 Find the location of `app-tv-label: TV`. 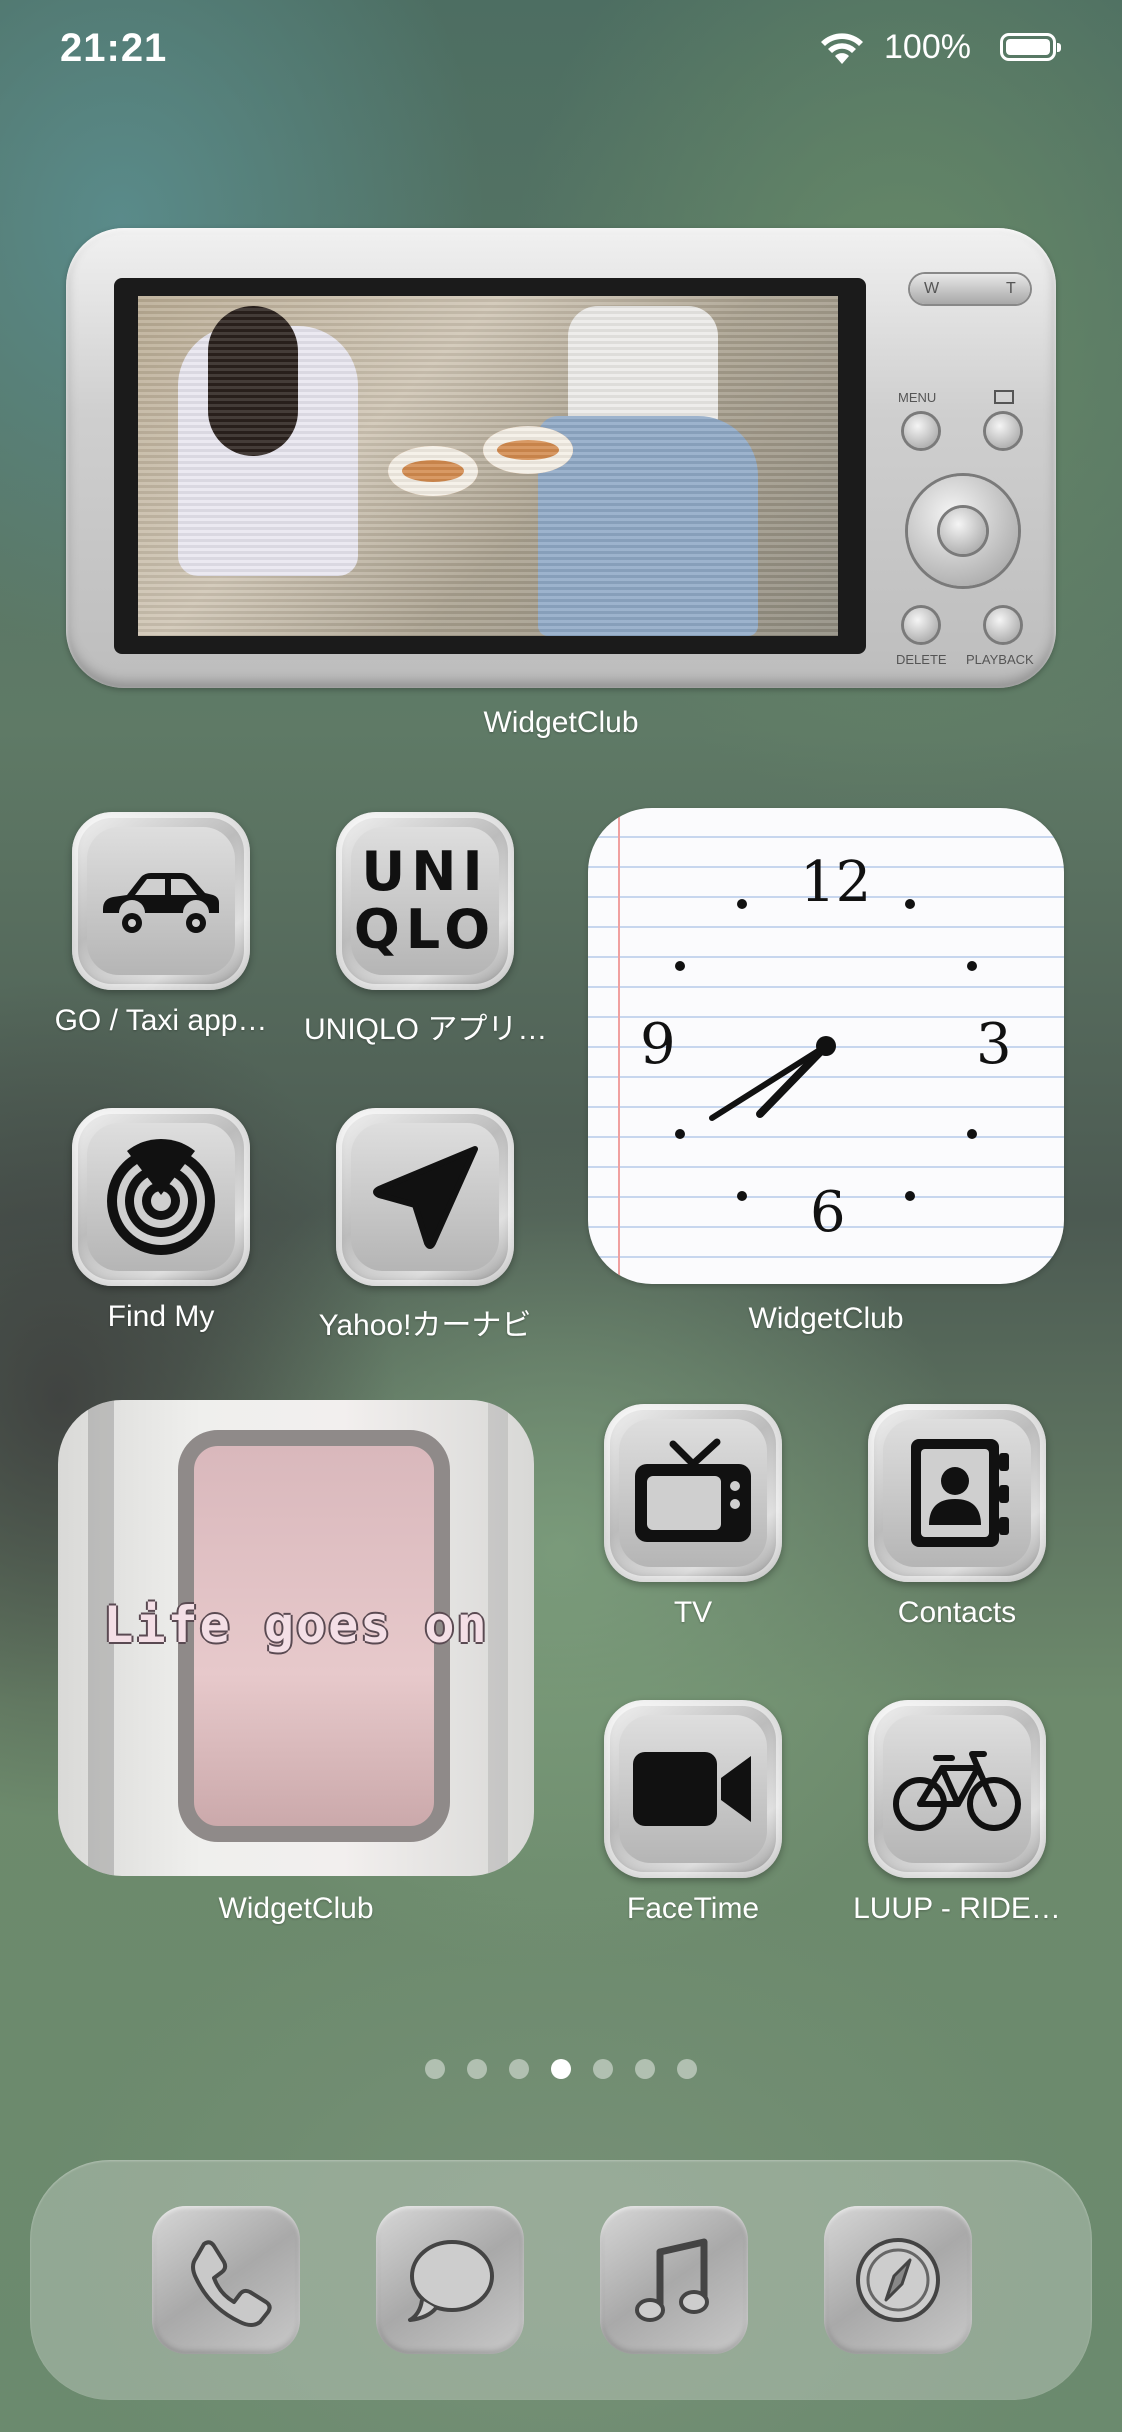

app-tv-label: TV is located at coordinates (693, 1612).